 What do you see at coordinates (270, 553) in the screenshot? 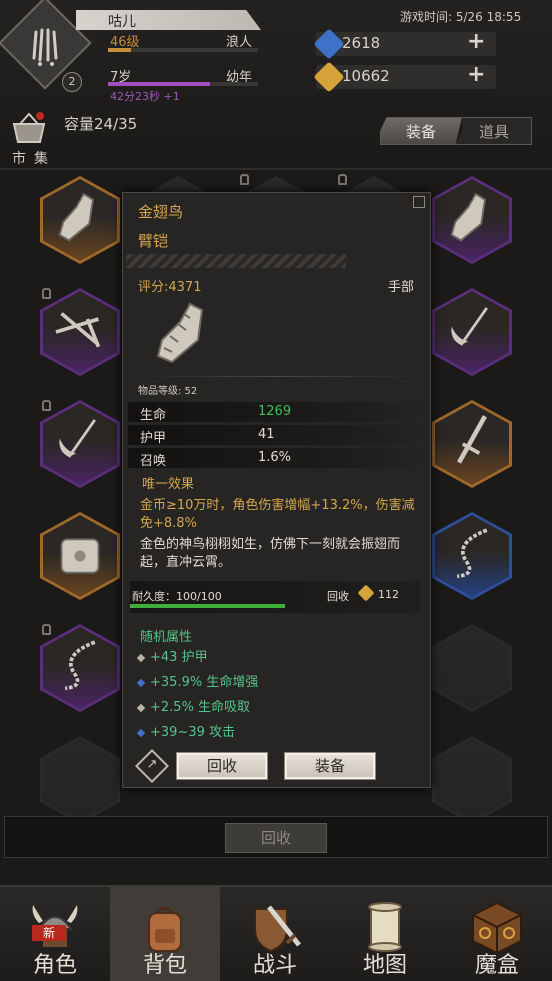
I see `flavor-text: 金色的神鸟栩栩如生，仿佛下一刻就会振翅而起，直冲云霄。` at bounding box center [270, 553].